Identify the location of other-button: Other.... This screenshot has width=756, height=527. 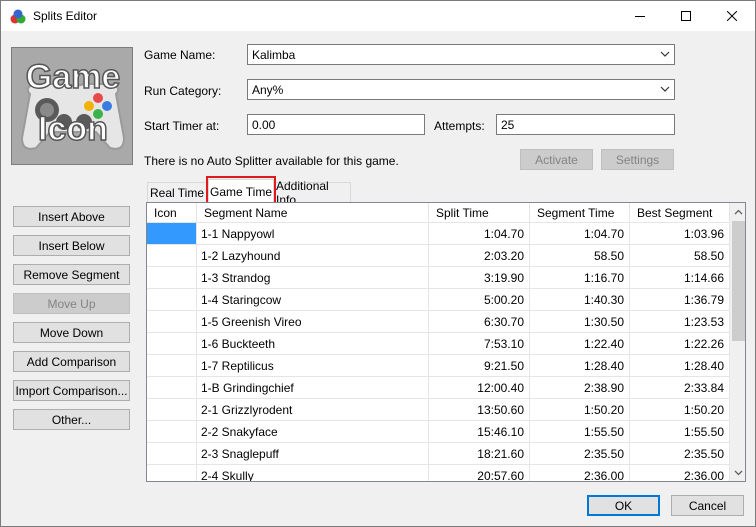
(71, 419).